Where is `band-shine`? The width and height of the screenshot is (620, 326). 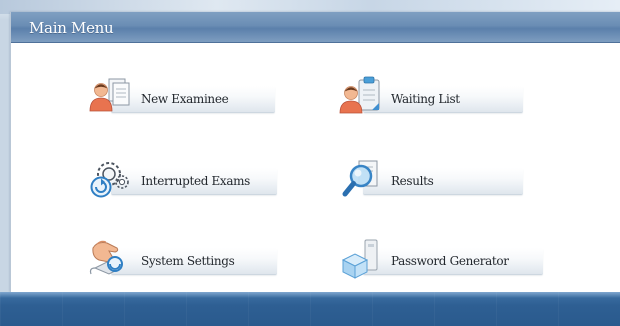
band-shine is located at coordinates (310, 295).